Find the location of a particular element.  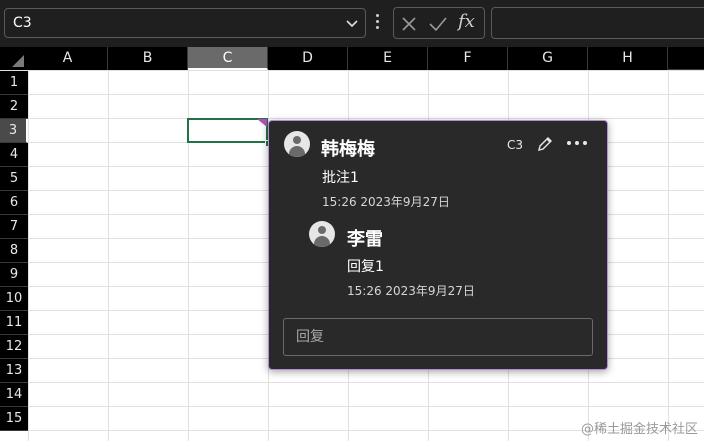

row-header-8: 8 is located at coordinates (14, 251).